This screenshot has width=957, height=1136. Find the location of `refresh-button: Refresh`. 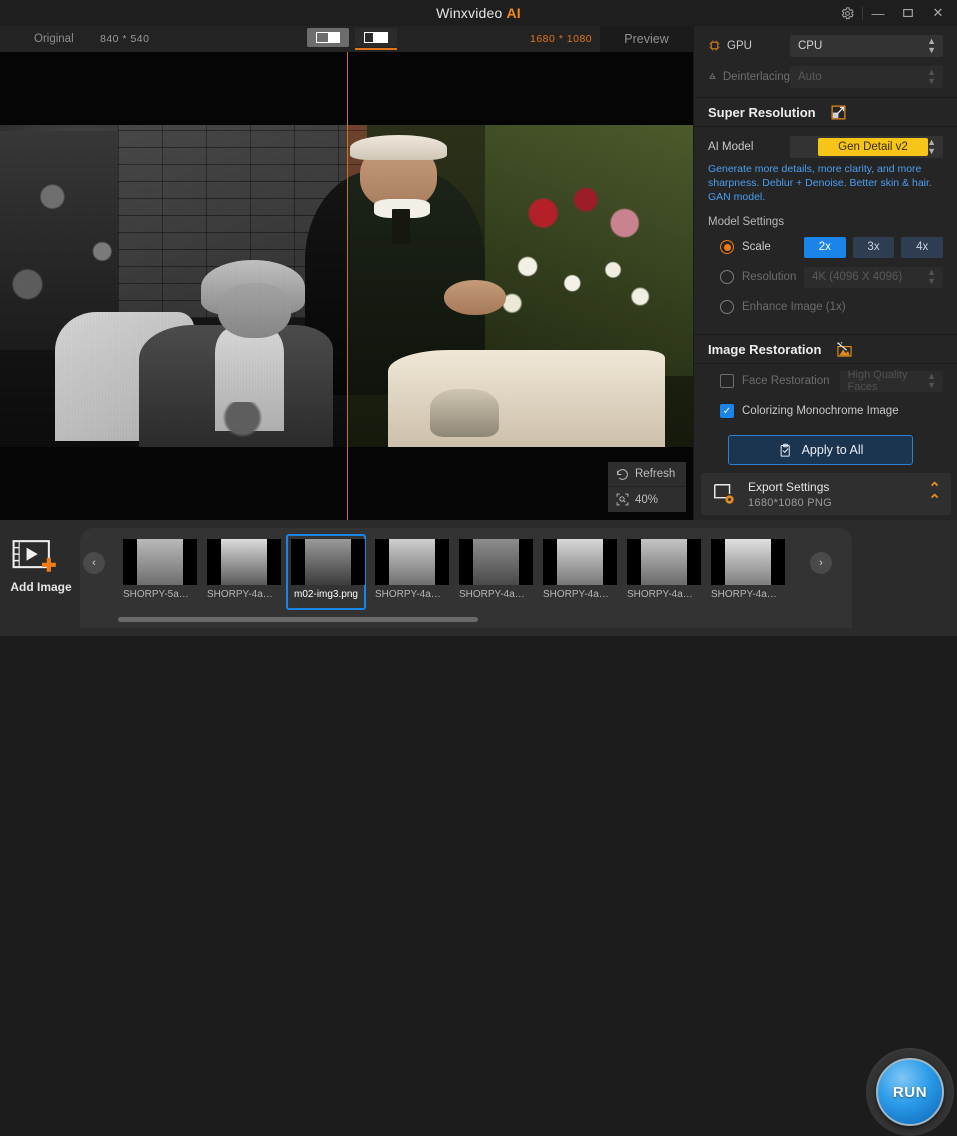

refresh-button: Refresh is located at coordinates (647, 474).